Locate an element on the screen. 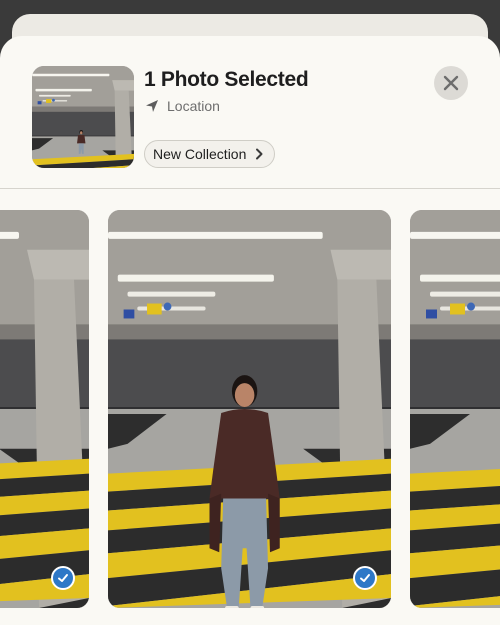  close-button is located at coordinates (451, 83).